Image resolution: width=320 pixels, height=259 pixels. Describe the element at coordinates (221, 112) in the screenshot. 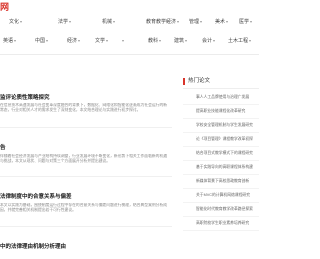

I see `hot-paper-item: 提高职业技能课程化改革研究` at that location.